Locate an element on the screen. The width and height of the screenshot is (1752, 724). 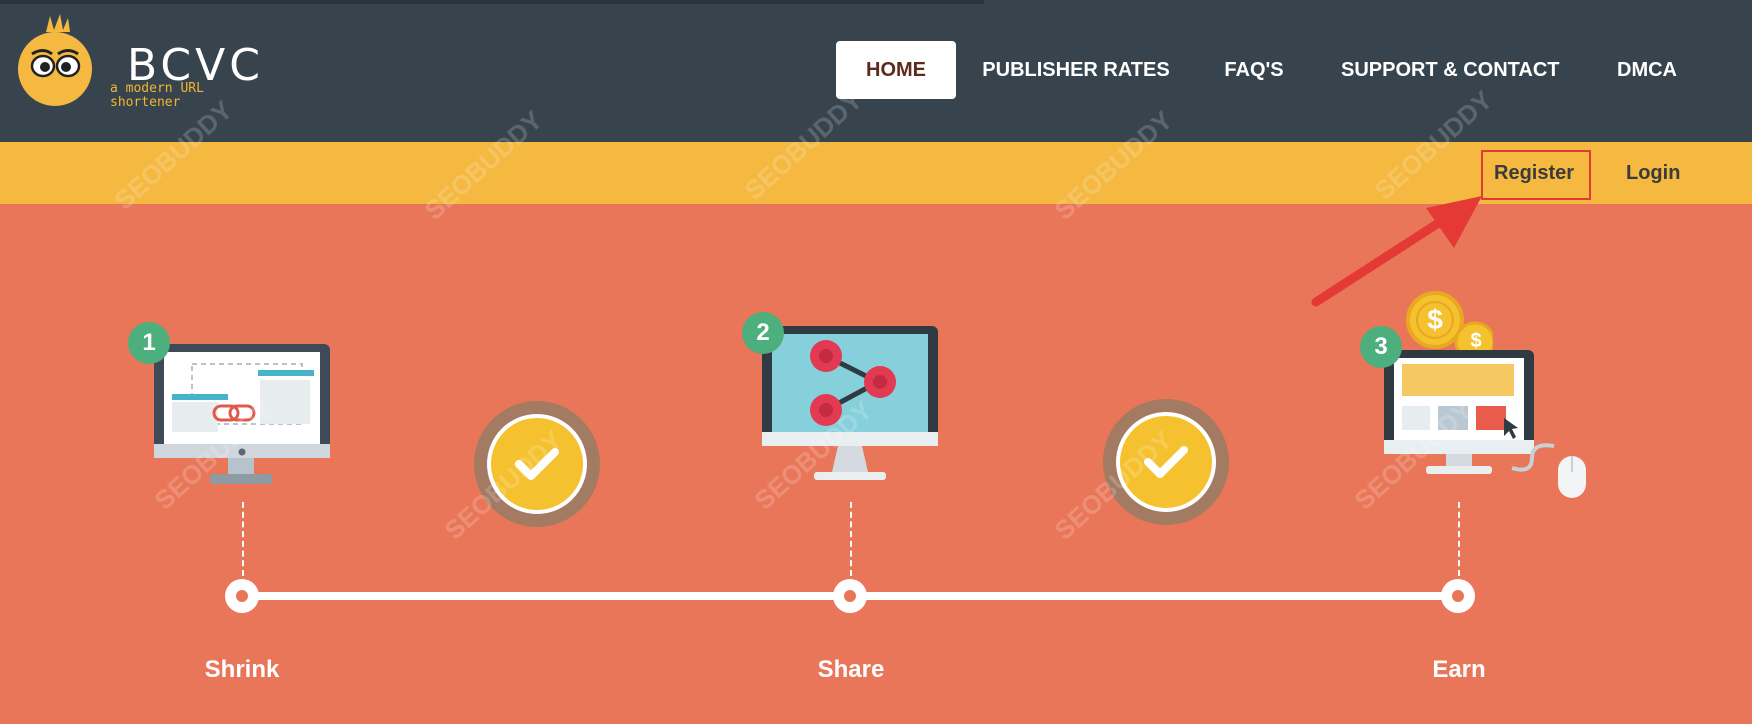
nav-home: HOME is located at coordinates (896, 70).